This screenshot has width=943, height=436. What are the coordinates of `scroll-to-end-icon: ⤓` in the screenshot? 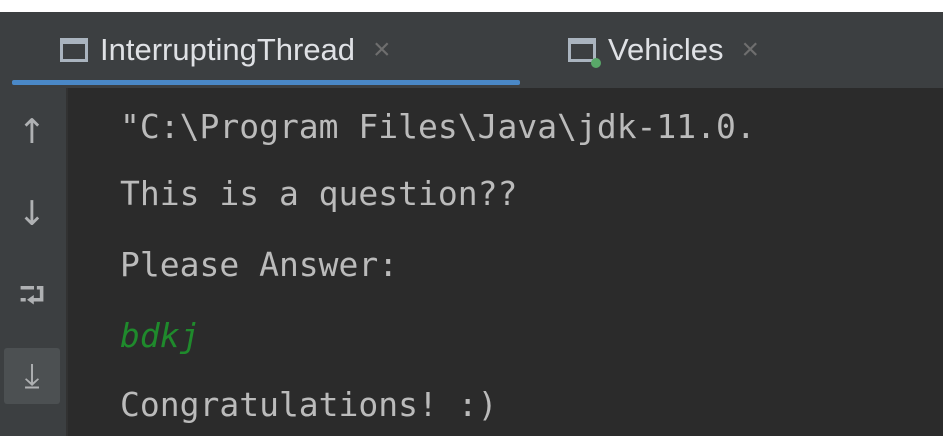 It's located at (32, 376).